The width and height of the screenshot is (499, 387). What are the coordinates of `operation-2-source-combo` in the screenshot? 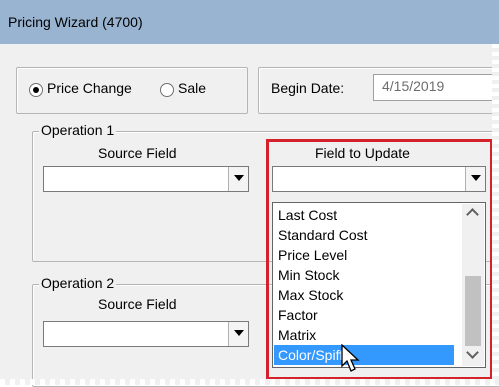 It's located at (146, 334).